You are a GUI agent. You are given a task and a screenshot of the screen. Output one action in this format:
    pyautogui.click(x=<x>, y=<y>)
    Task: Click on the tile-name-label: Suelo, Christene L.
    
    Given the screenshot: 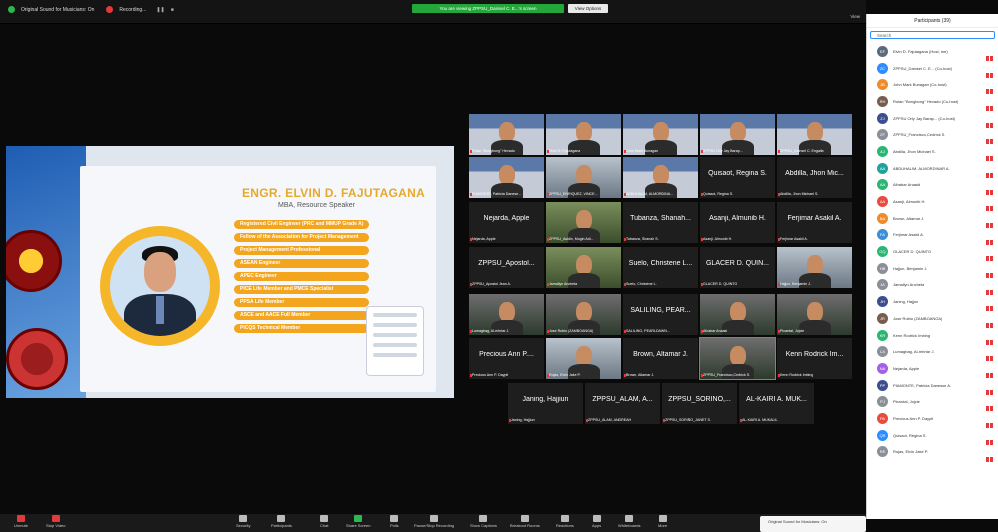 What is the action you would take?
    pyautogui.click(x=641, y=284)
    